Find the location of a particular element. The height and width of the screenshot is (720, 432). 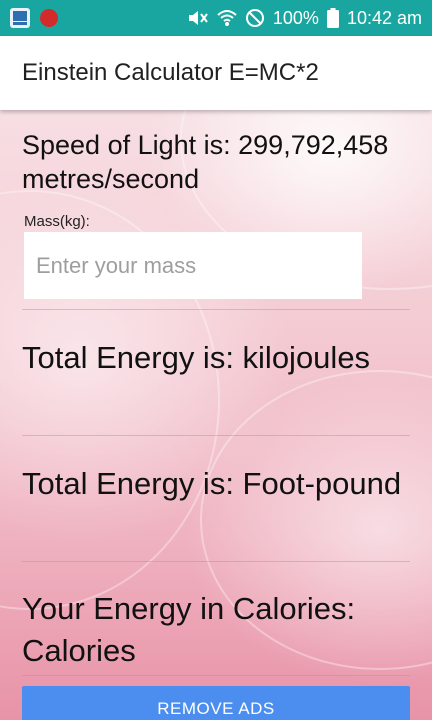

energy-in-calories: Your Energy in Calories: Calories is located at coordinates (189, 629).